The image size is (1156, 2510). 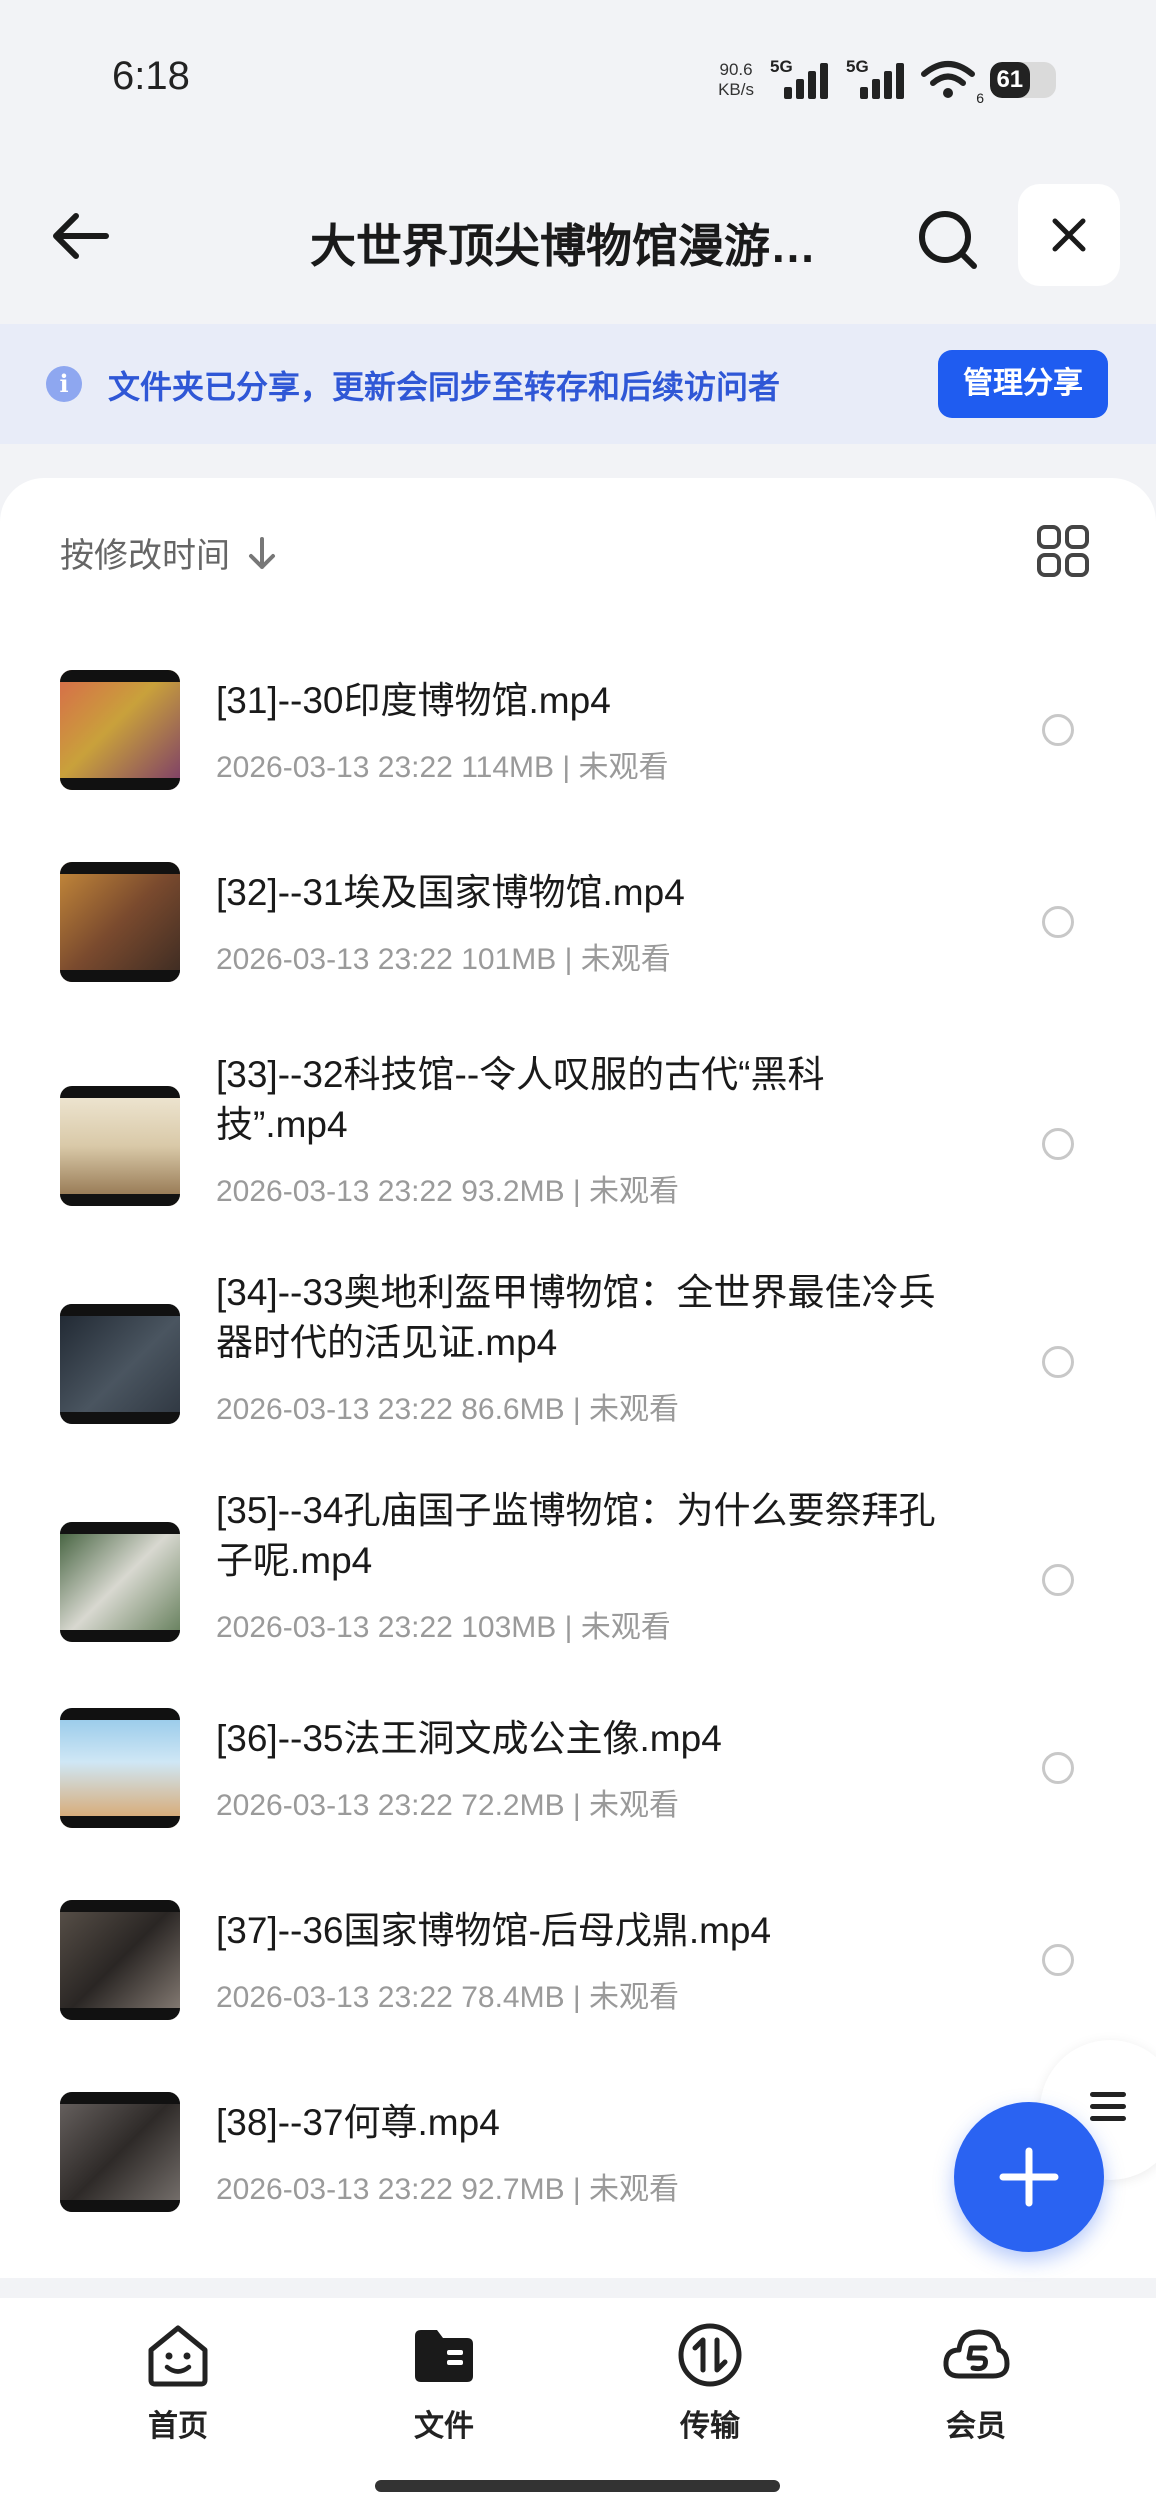 What do you see at coordinates (576, 1535) in the screenshot?
I see `file-name: [35]--34孔庙国子监博物馆：为什么要祭拜孔子呢.mp4` at bounding box center [576, 1535].